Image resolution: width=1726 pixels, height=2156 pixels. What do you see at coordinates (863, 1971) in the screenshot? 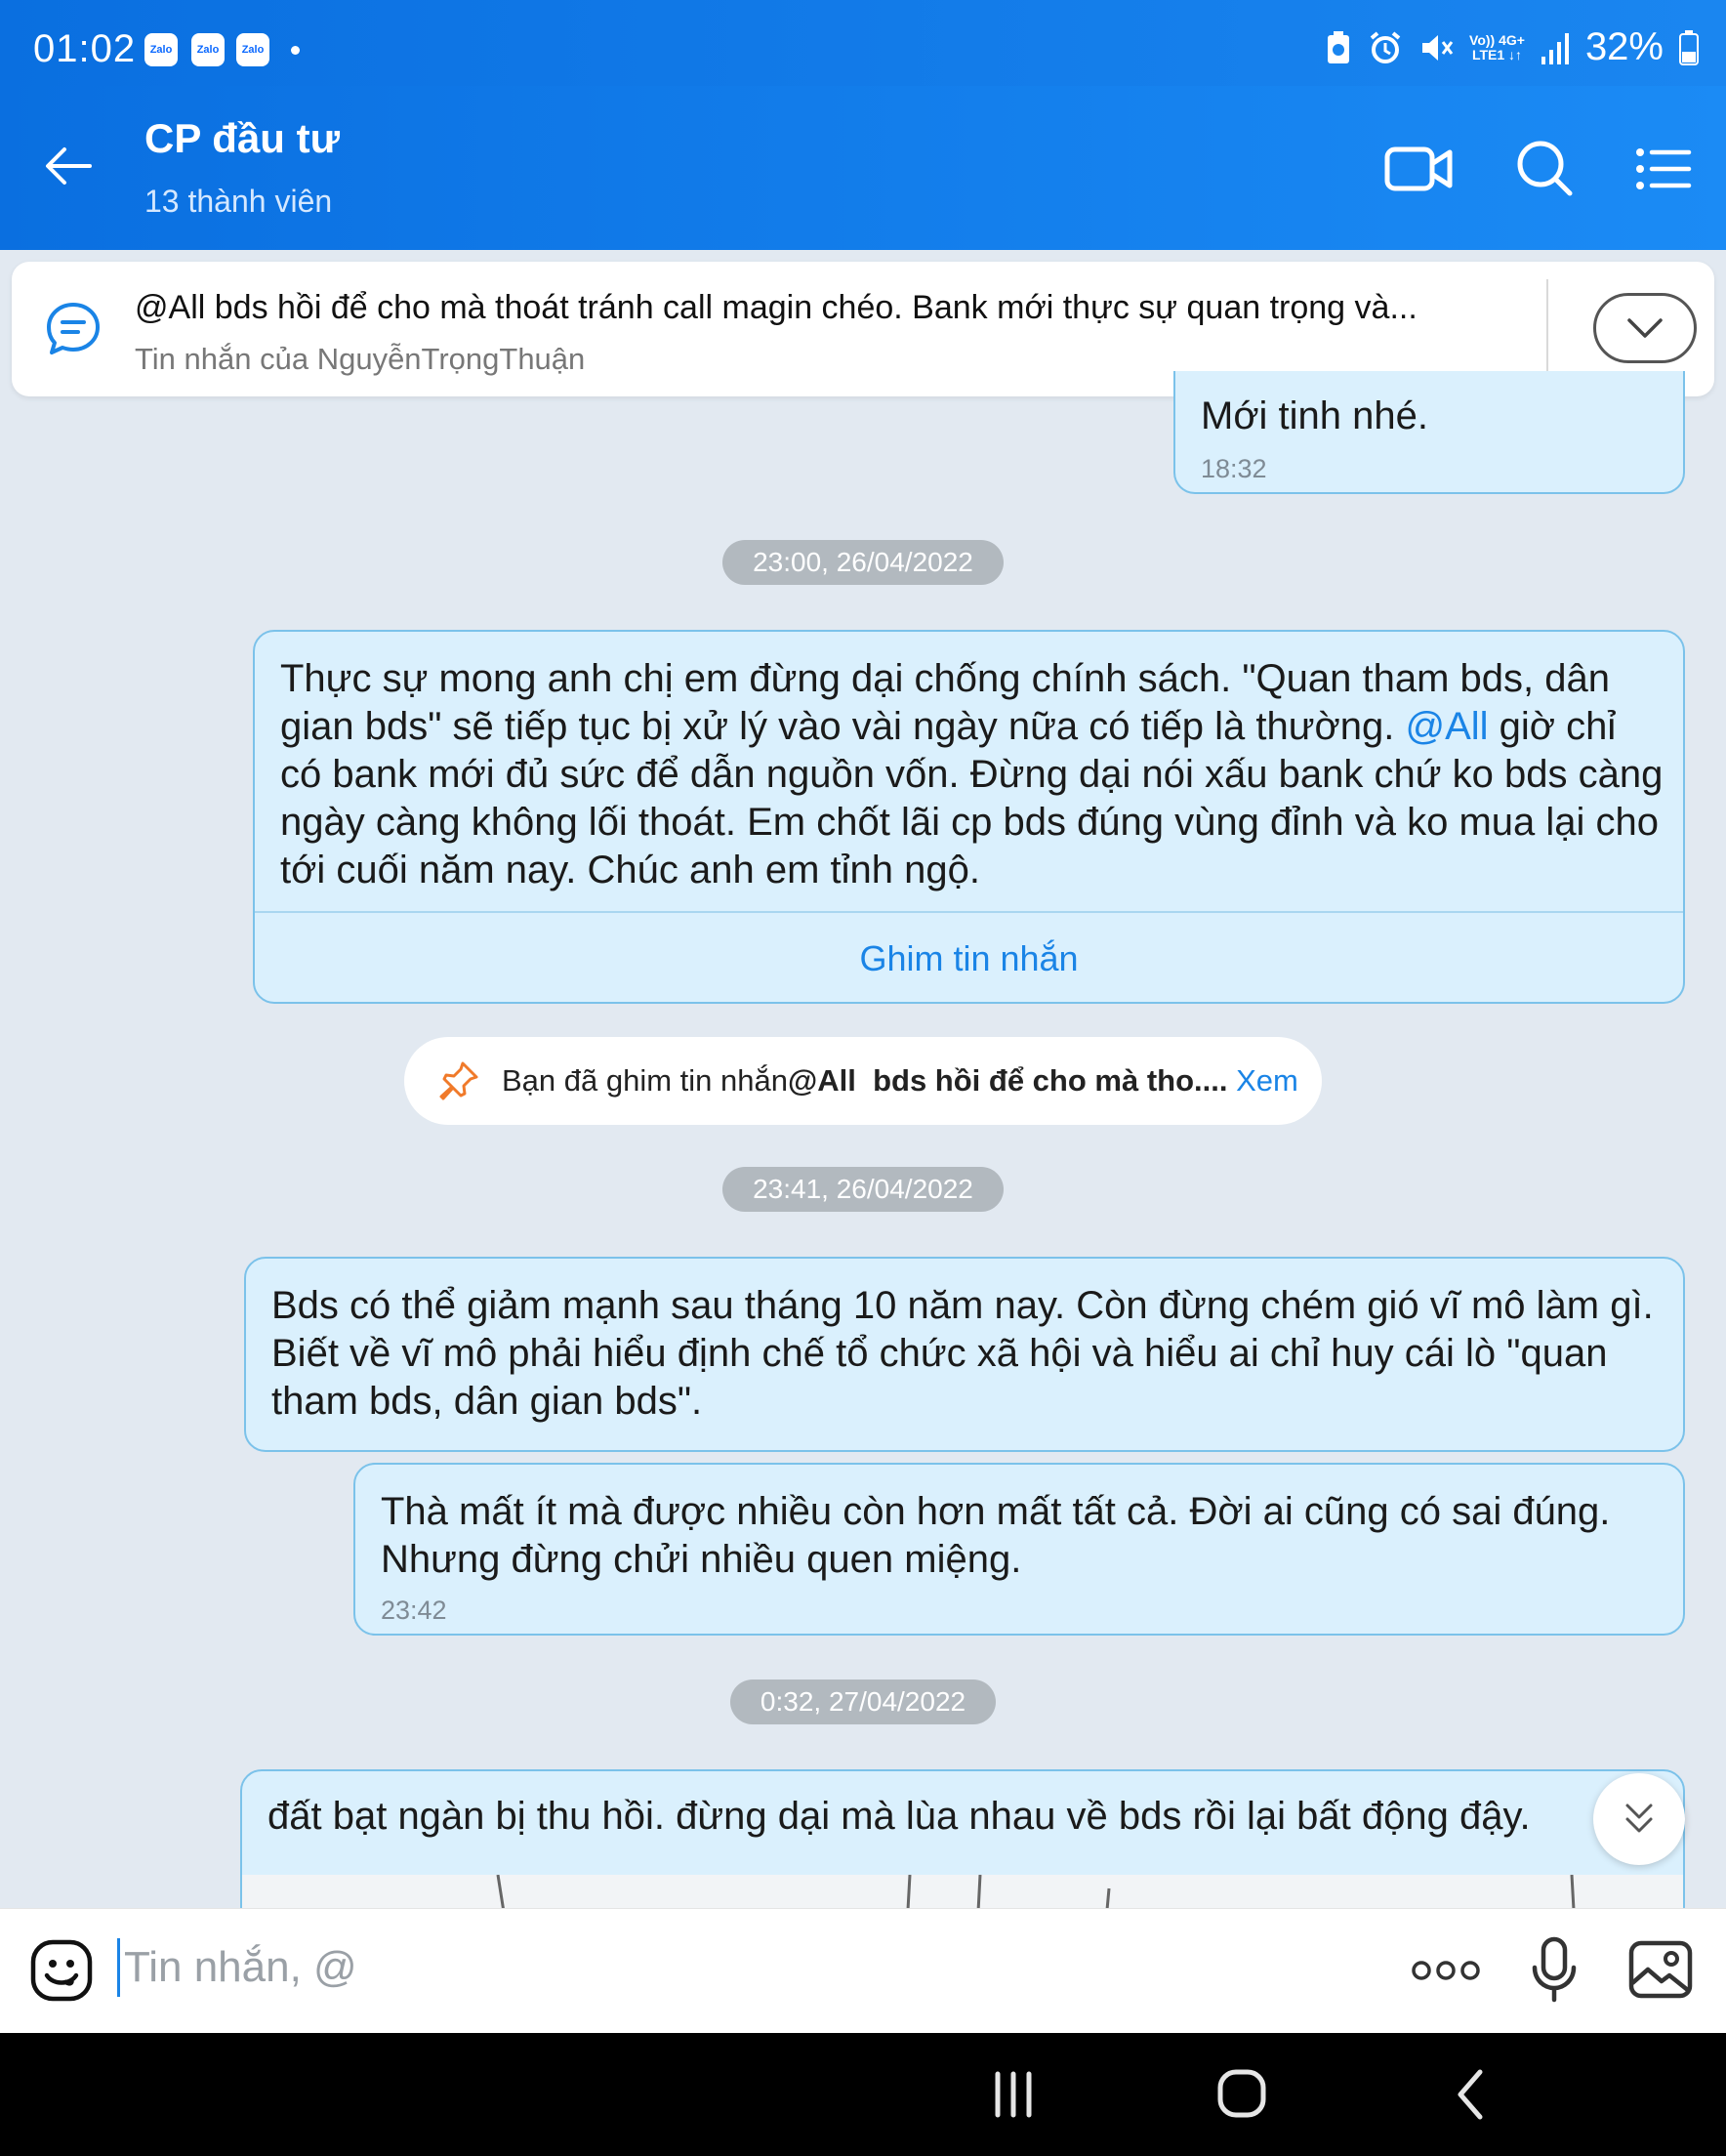
I see `message-input-bar: Tin nhắn, @` at bounding box center [863, 1971].